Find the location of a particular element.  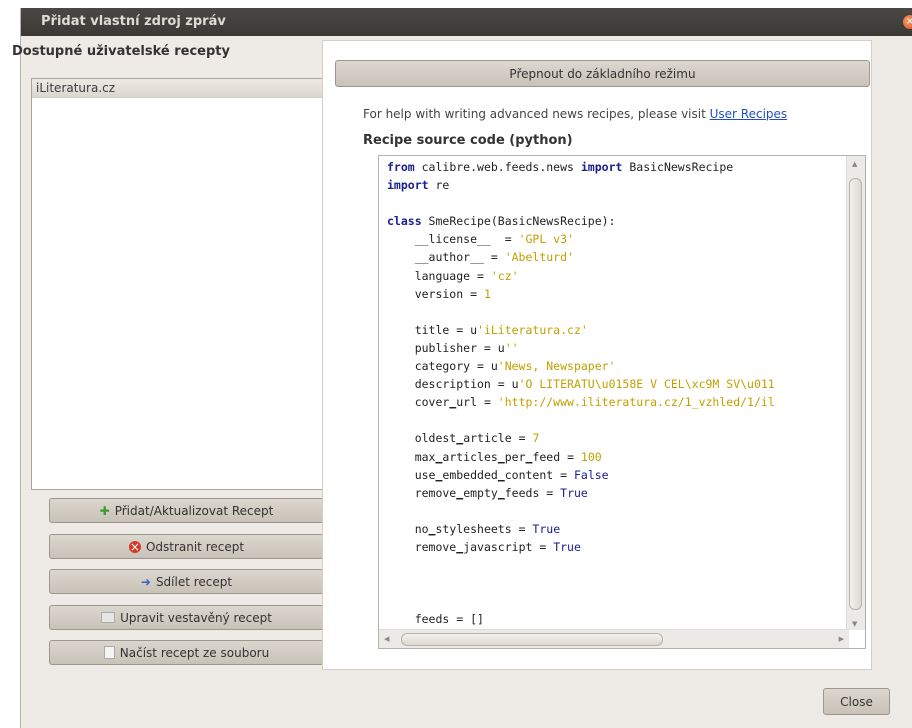

close-label: Close is located at coordinates (856, 701).